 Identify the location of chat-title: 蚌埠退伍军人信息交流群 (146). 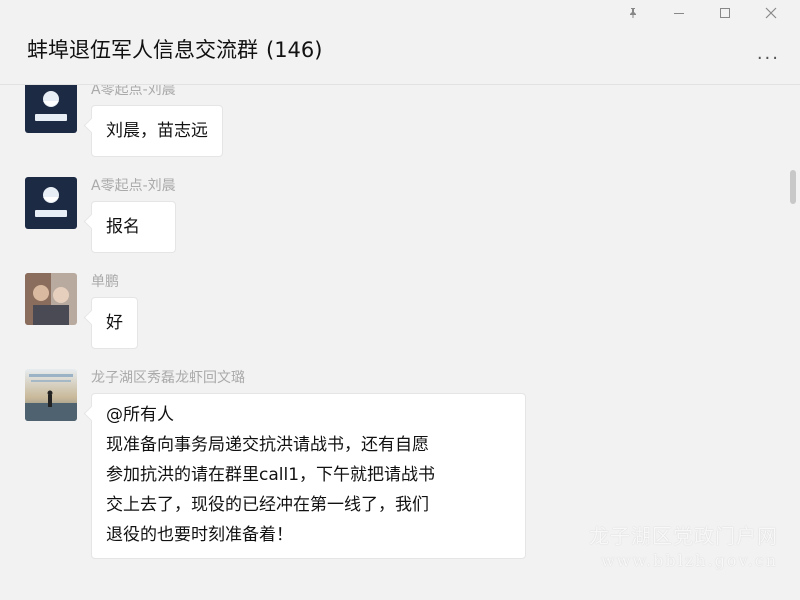
(174, 49).